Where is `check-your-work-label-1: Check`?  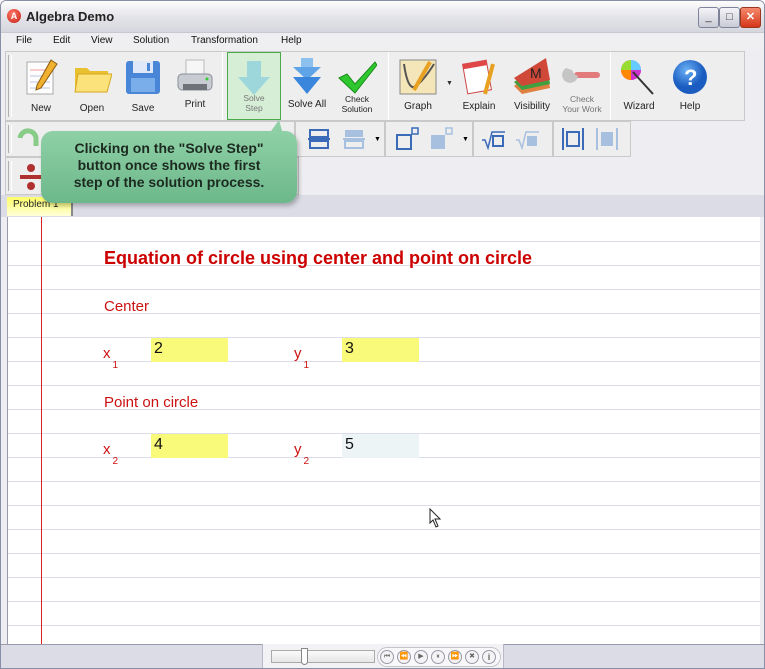 check-your-work-label-1: Check is located at coordinates (582, 99).